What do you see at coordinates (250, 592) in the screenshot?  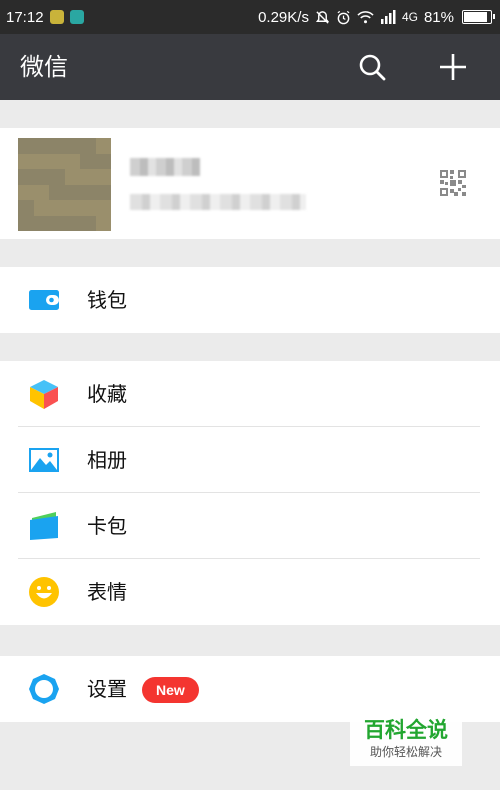 I see `menu-item-stickers: 表情` at bounding box center [250, 592].